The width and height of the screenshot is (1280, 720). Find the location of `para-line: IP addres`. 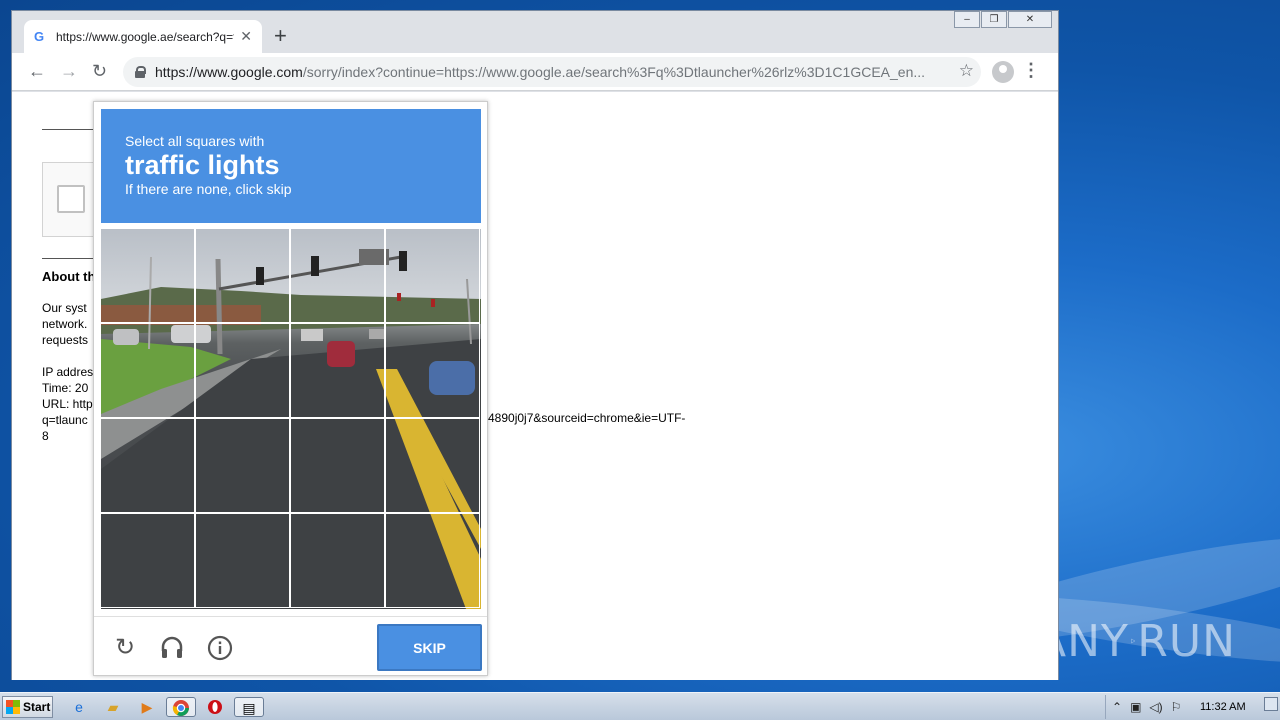

para-line: IP addres is located at coordinates (68, 372).